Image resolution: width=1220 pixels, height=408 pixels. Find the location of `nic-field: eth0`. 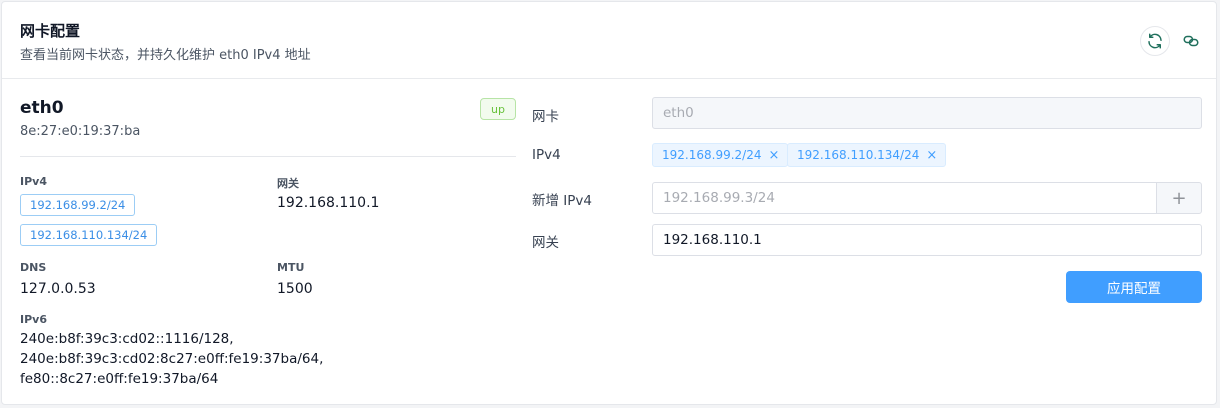

nic-field: eth0 is located at coordinates (927, 113).